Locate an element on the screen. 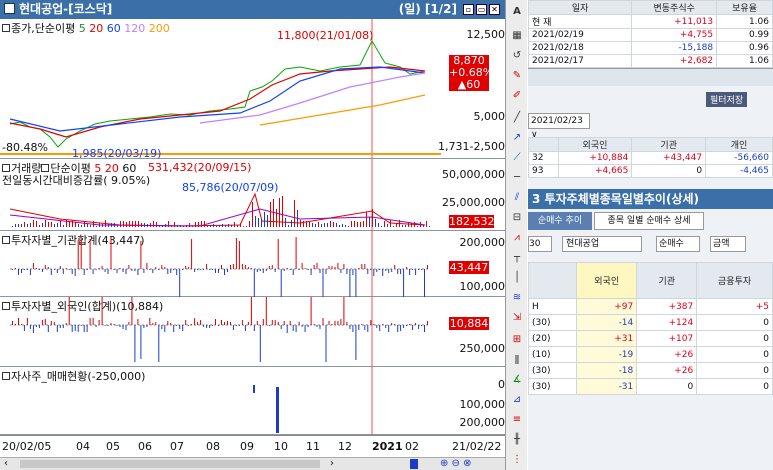 The width and height of the screenshot is (773, 470). retrace-tool-icon: ⊿ is located at coordinates (517, 400).